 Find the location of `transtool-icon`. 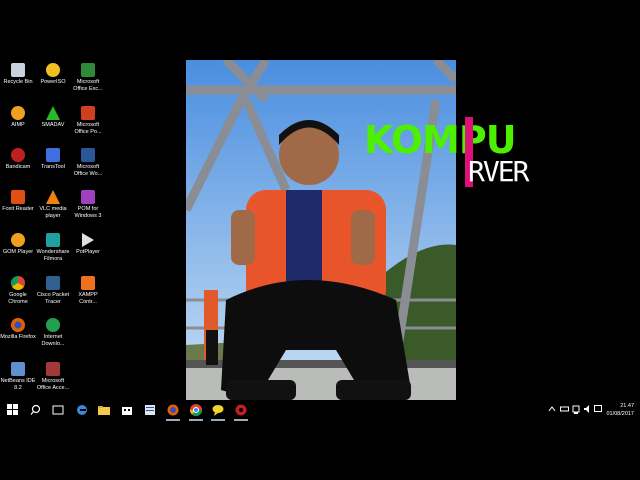

transtool-icon is located at coordinates (53, 155).